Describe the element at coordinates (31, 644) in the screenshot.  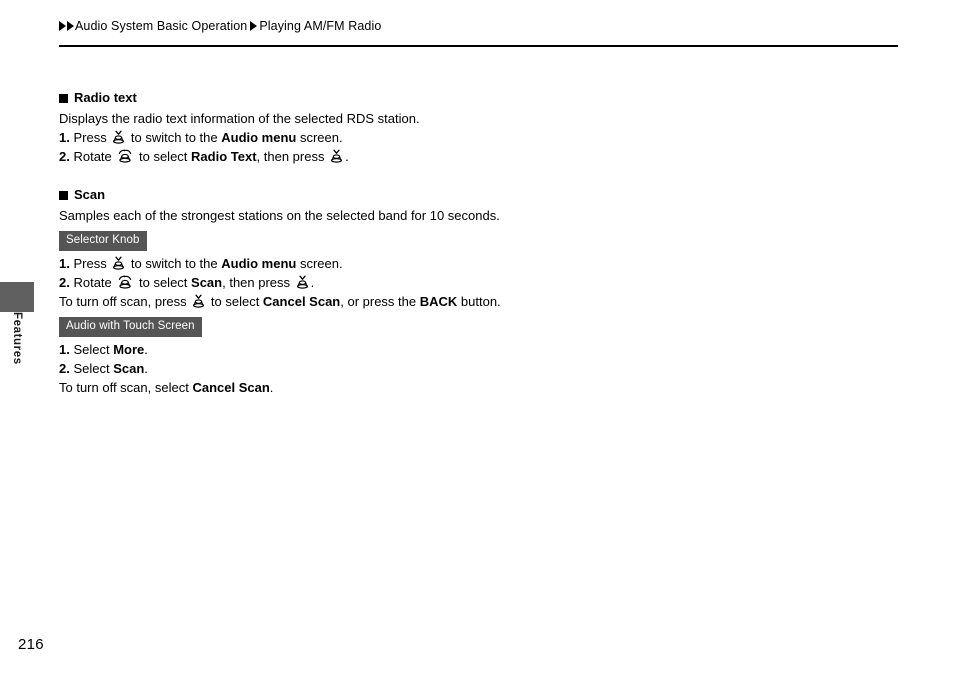
I see `page-number: 216` at that location.